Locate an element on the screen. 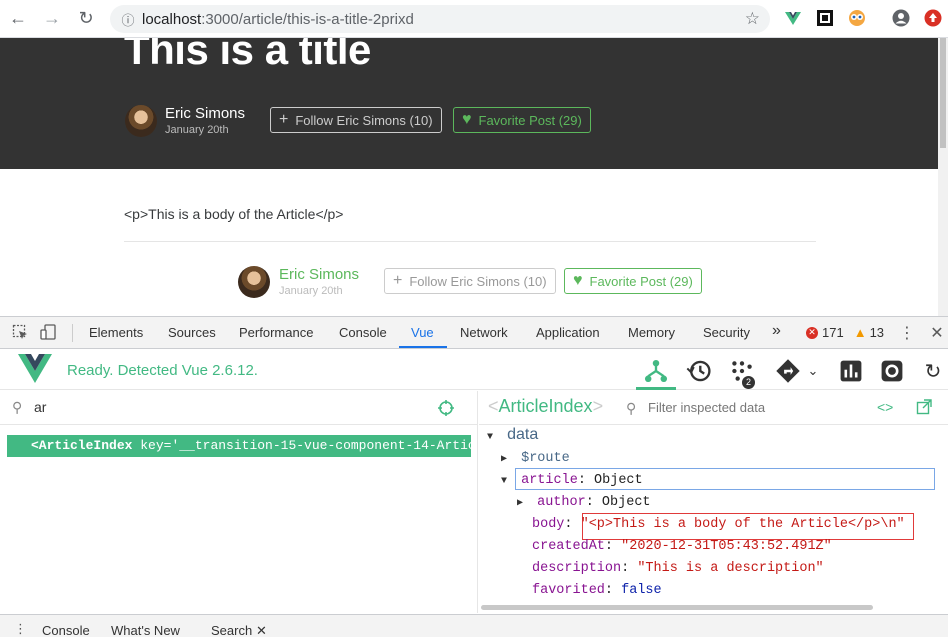  close-devtools-icon: ✕ is located at coordinates (937, 332).